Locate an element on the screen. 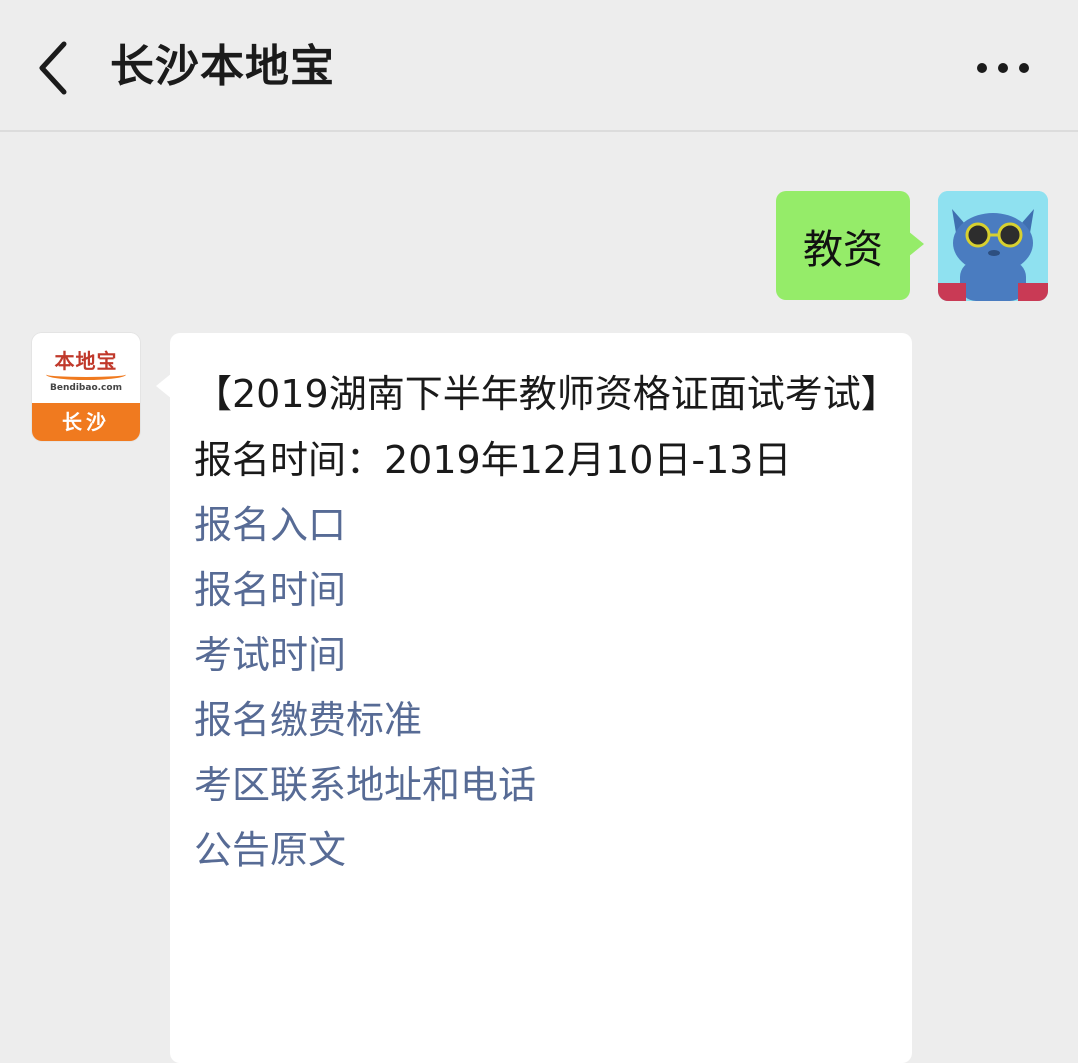 This screenshot has height=1063, width=1078. more-horizontal-icon is located at coordinates (1003, 68).